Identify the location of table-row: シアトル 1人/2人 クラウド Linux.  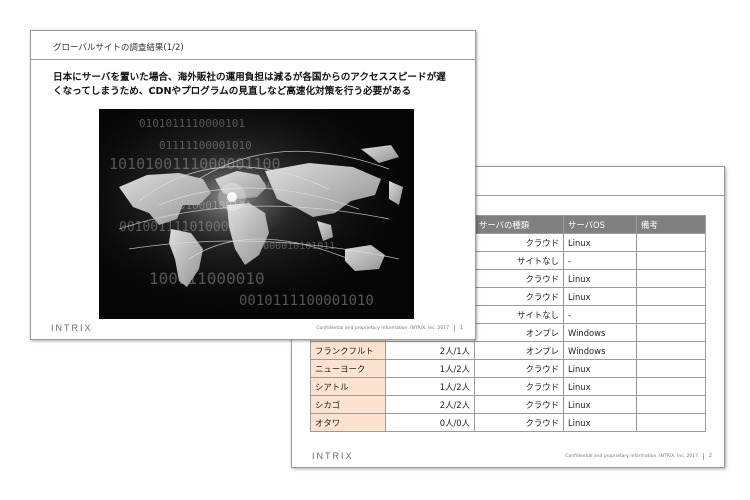
(508, 386).